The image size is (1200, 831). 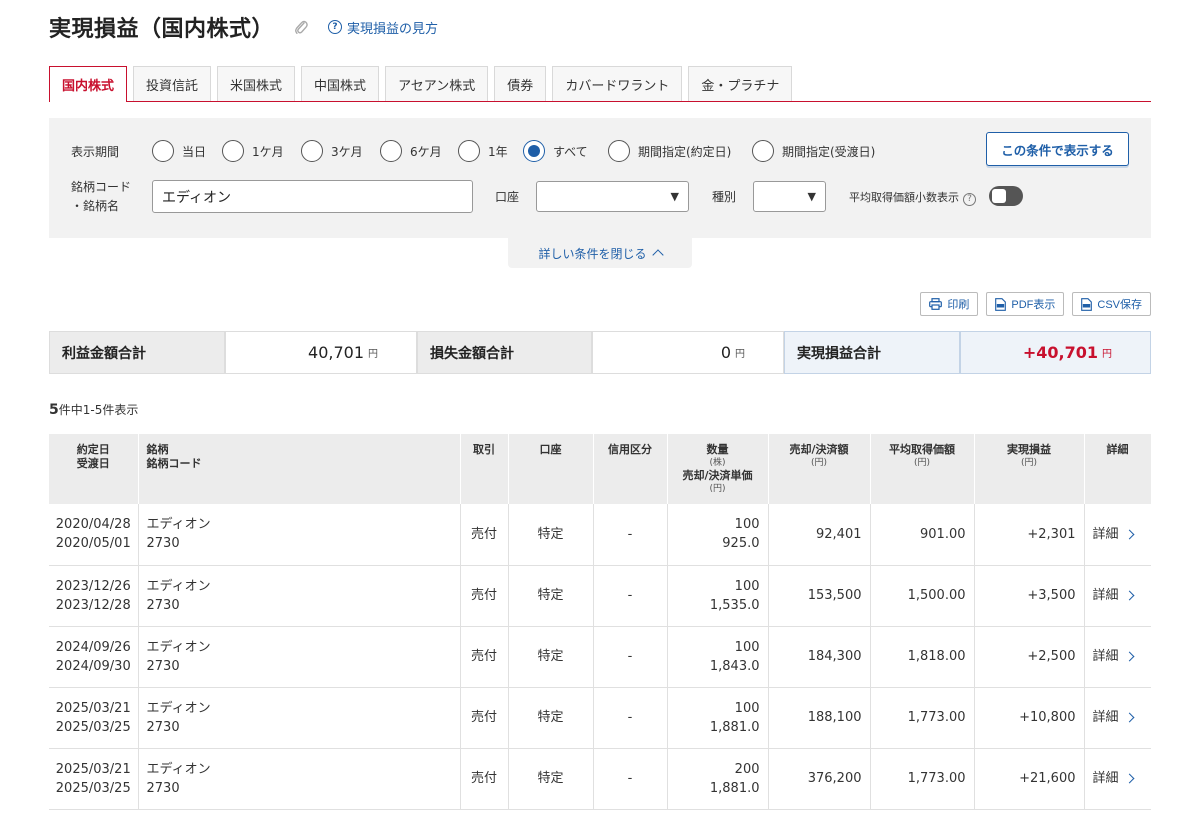 What do you see at coordinates (630, 469) in the screenshot?
I see `header-credit: 信用区分` at bounding box center [630, 469].